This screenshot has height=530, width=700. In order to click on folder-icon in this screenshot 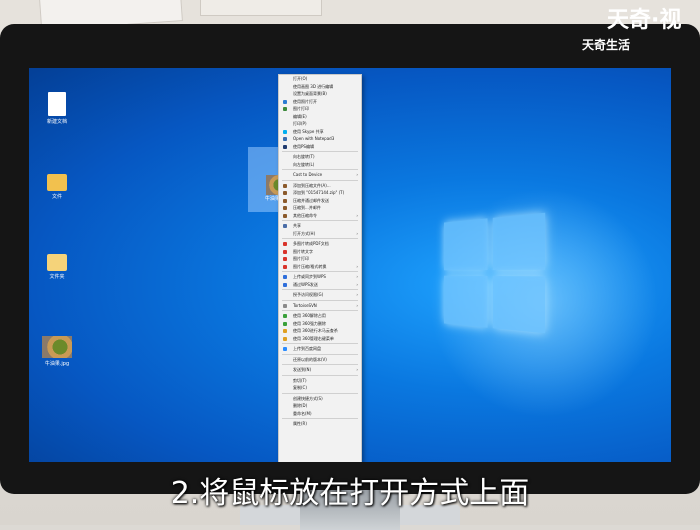, I will do `click(57, 182)`.